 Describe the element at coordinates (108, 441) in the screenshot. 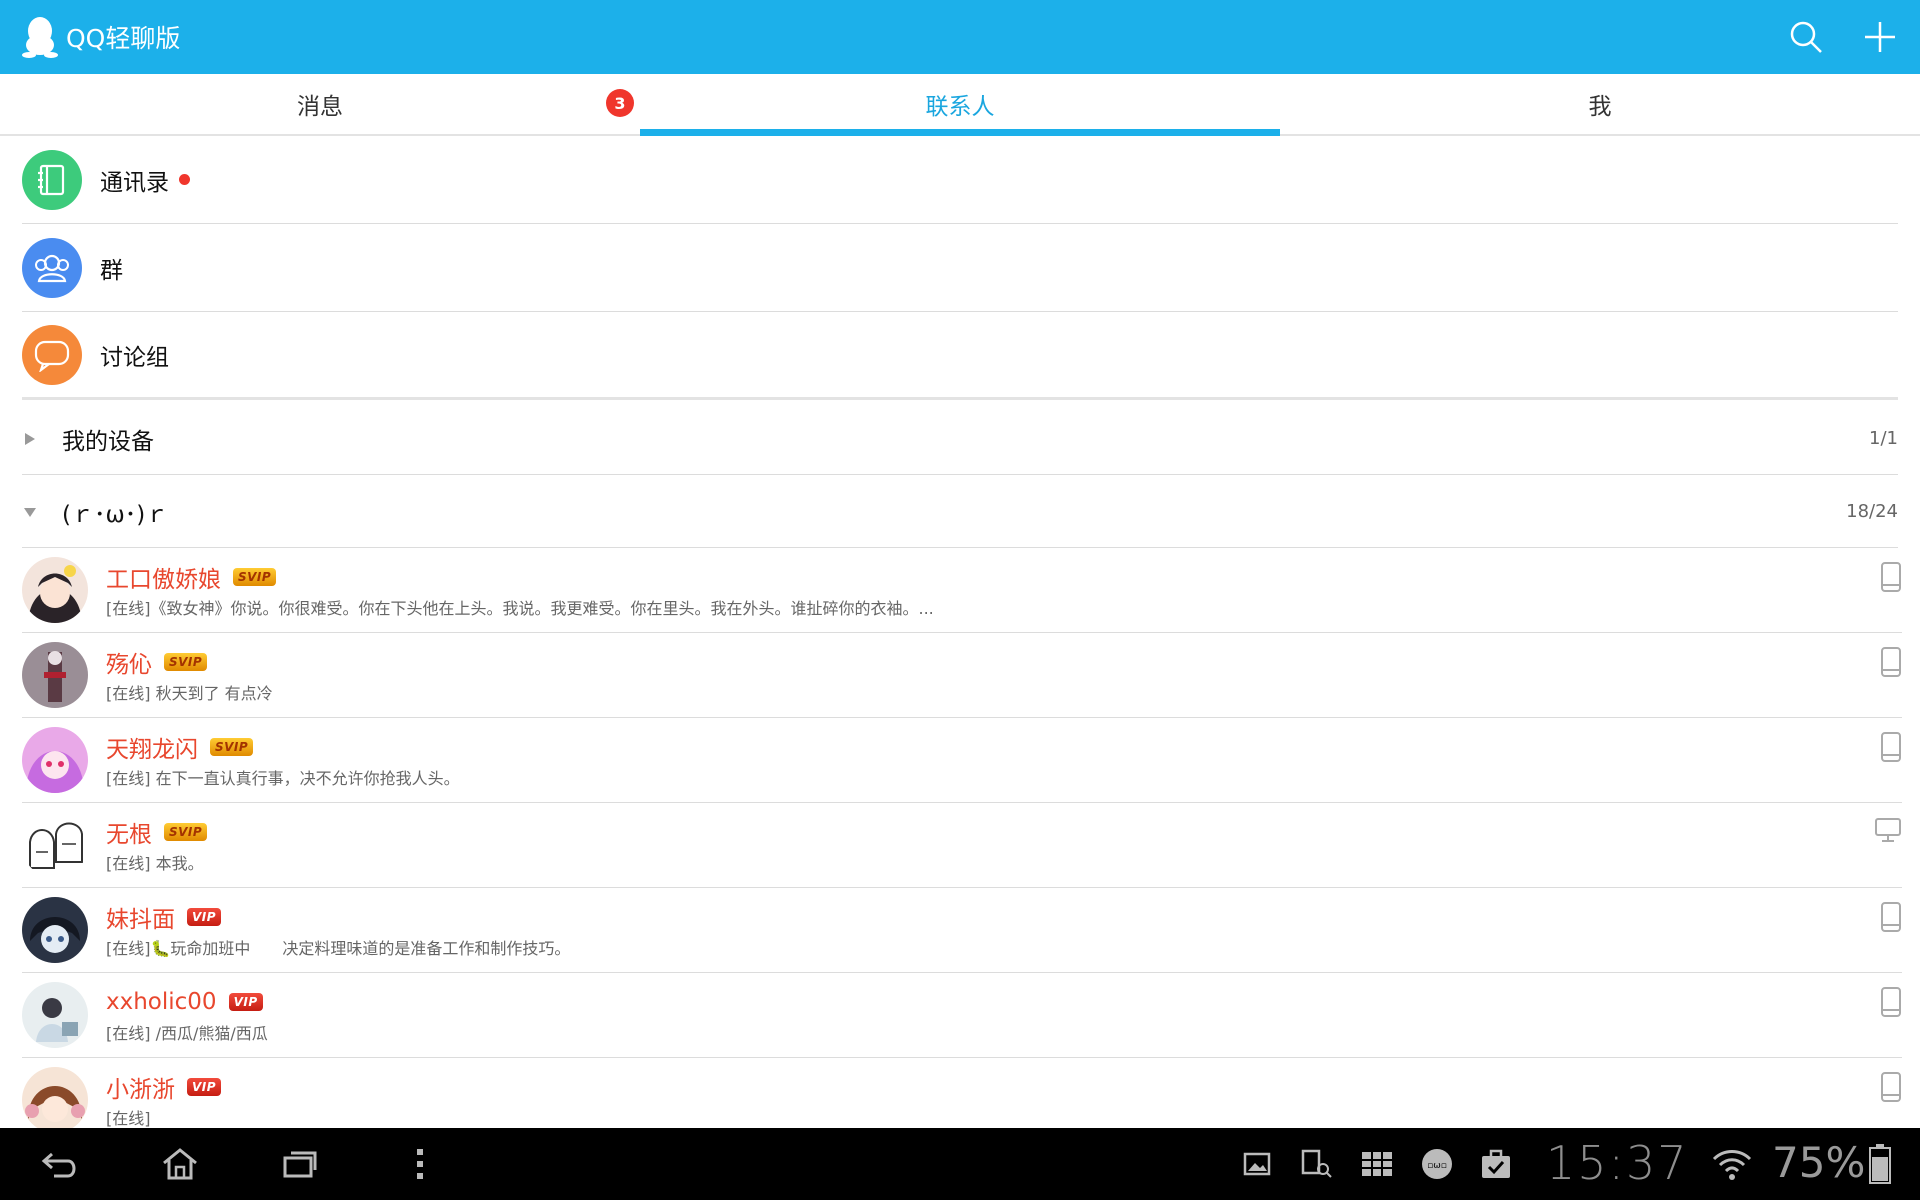

I see `group-name: 我的设备` at that location.